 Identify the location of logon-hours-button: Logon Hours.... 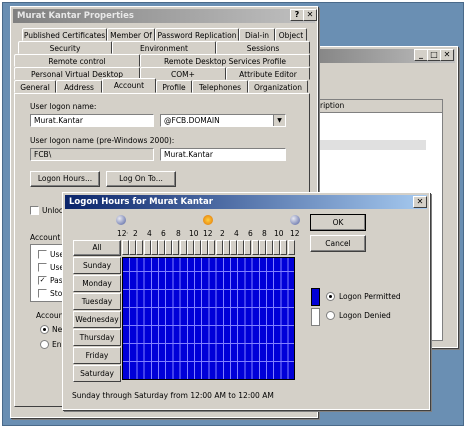
(65, 179).